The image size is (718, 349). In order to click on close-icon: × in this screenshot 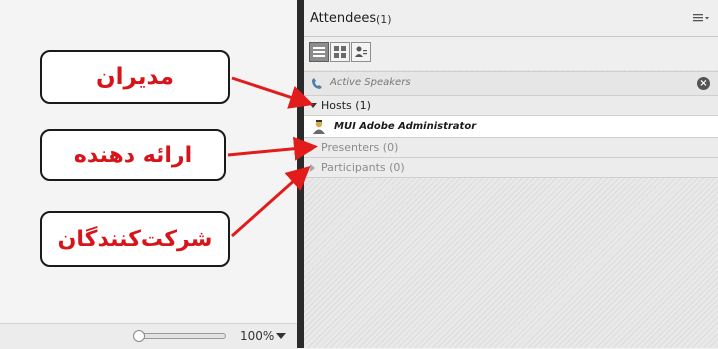, I will do `click(703, 83)`.